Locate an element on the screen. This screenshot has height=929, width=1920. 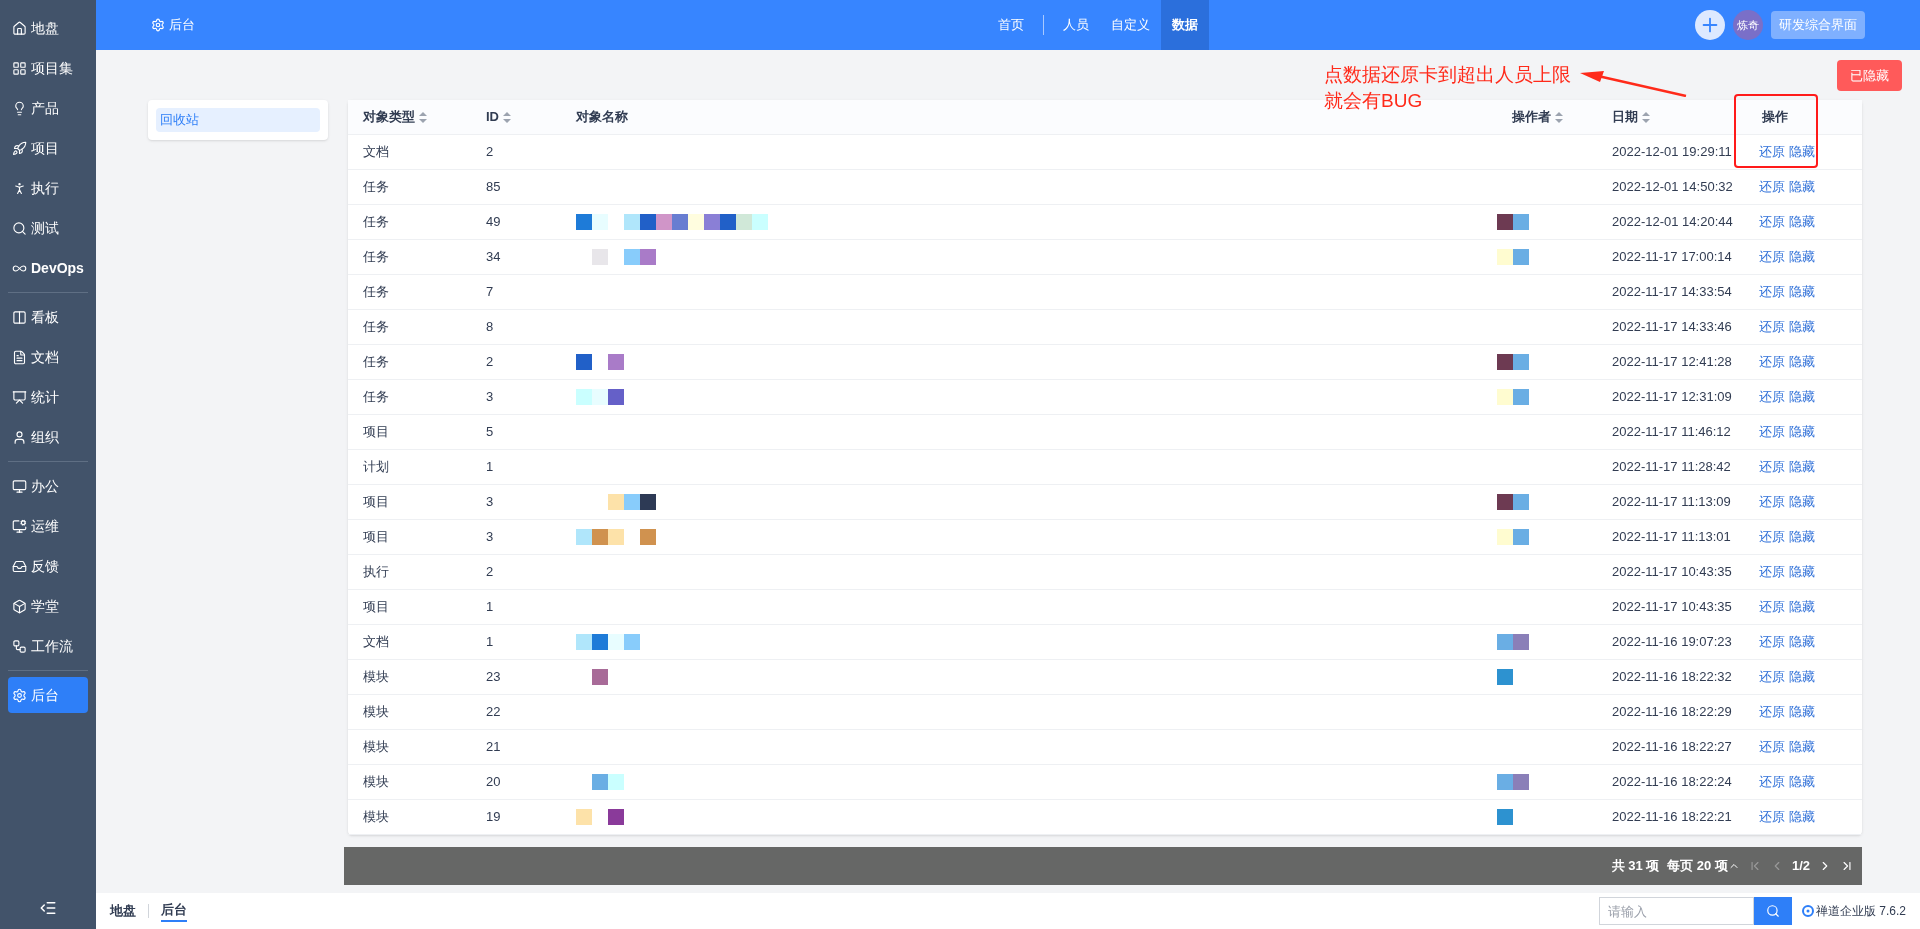
page-size-selector: 每页 20 项 is located at coordinates (1703, 866).